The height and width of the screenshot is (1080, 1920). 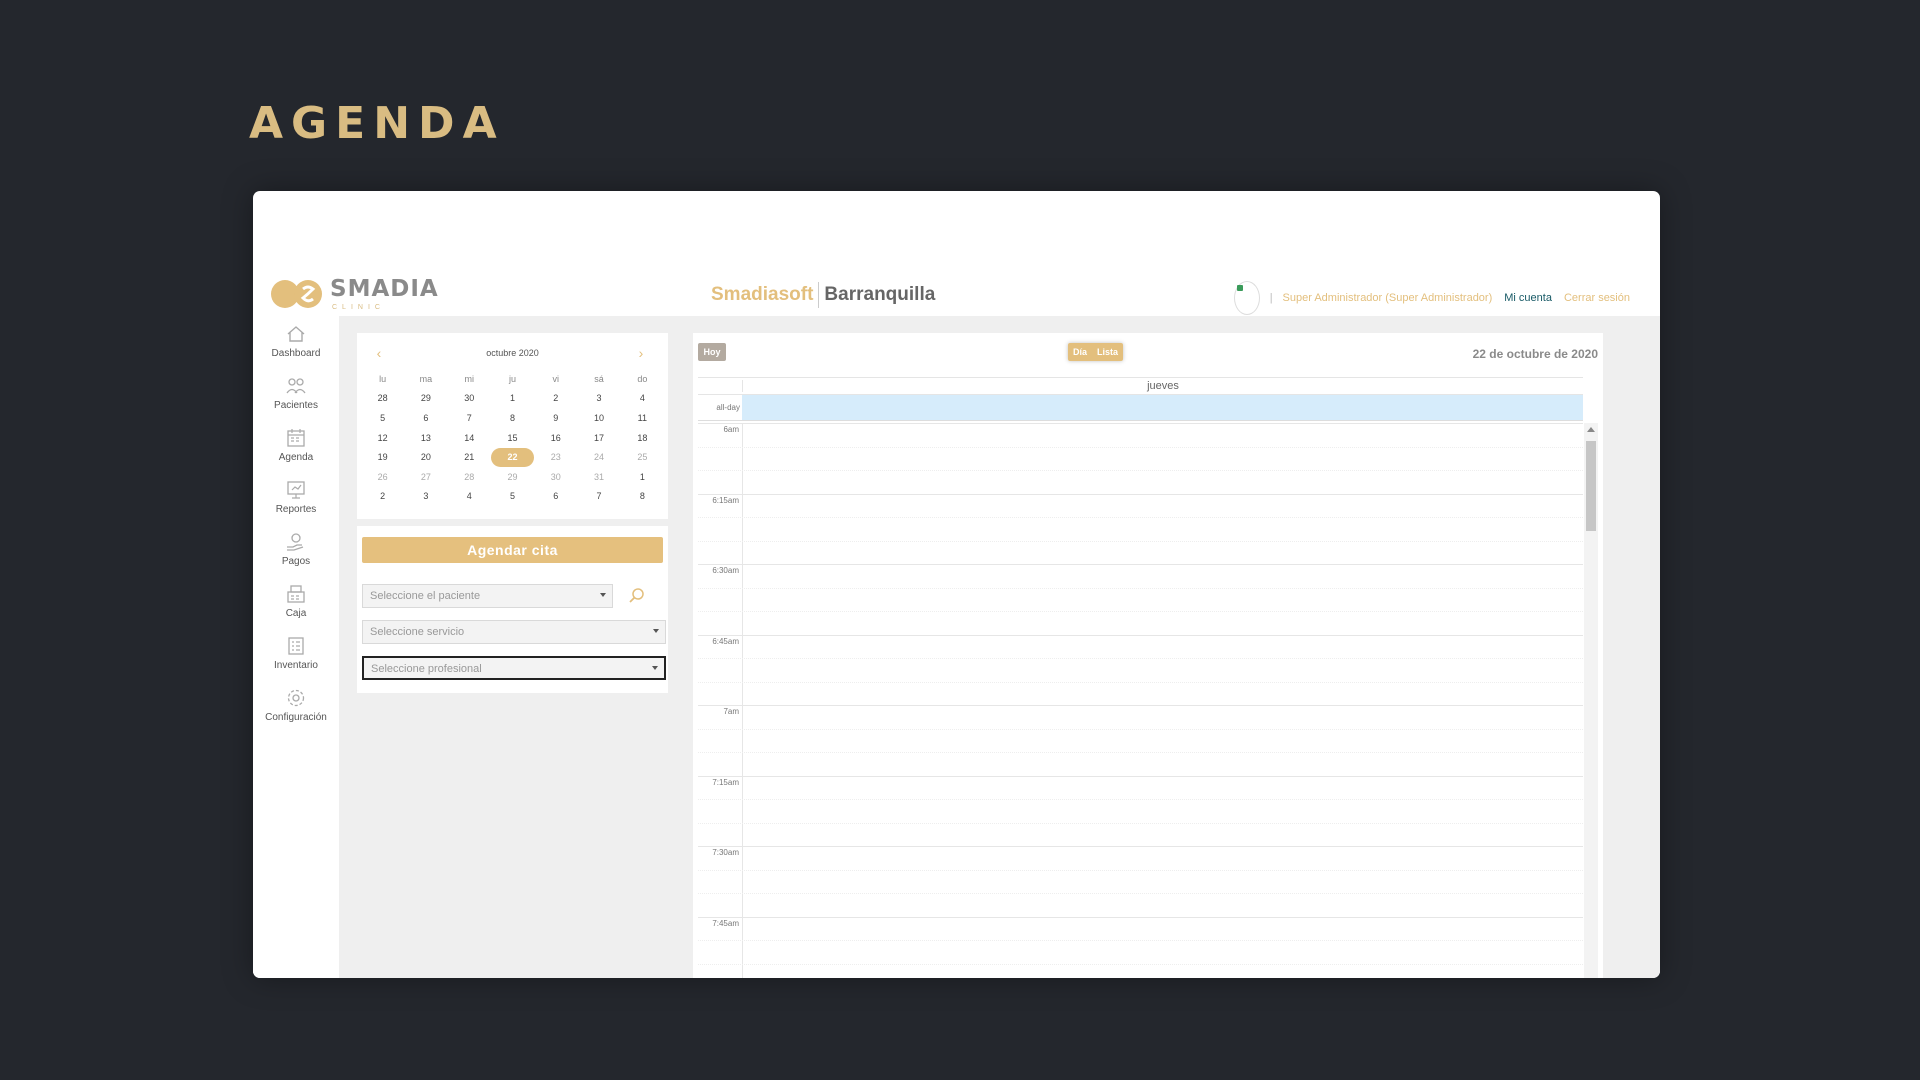 I want to click on calendar-day: 11, so click(x=642, y=418).